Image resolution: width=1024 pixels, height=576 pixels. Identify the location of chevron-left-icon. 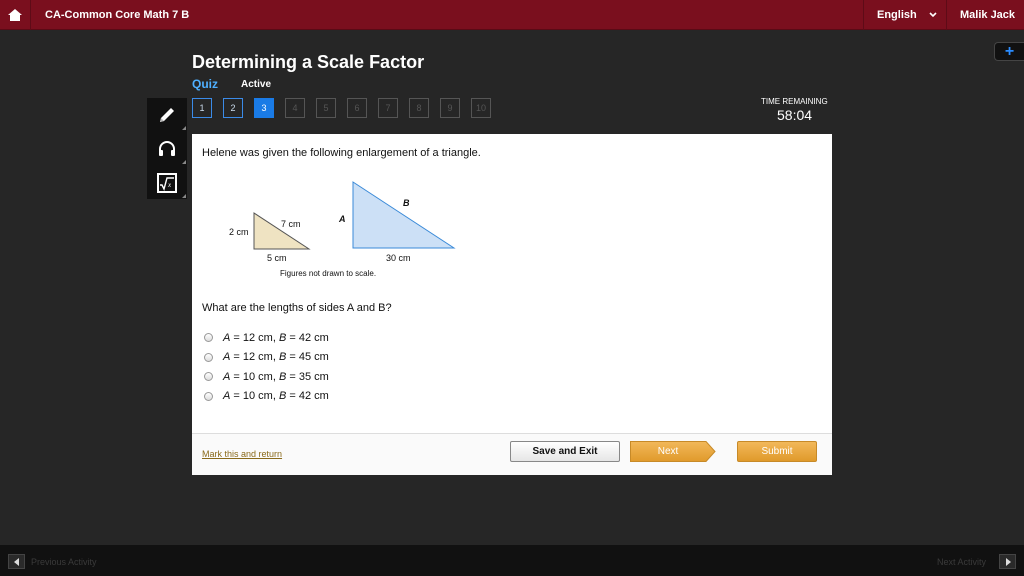
(16, 561).